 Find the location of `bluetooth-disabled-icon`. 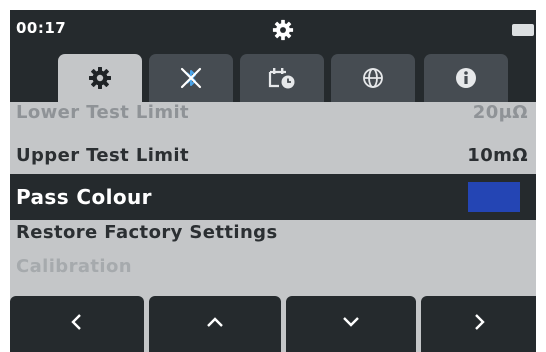

bluetooth-disabled-icon is located at coordinates (191, 78).